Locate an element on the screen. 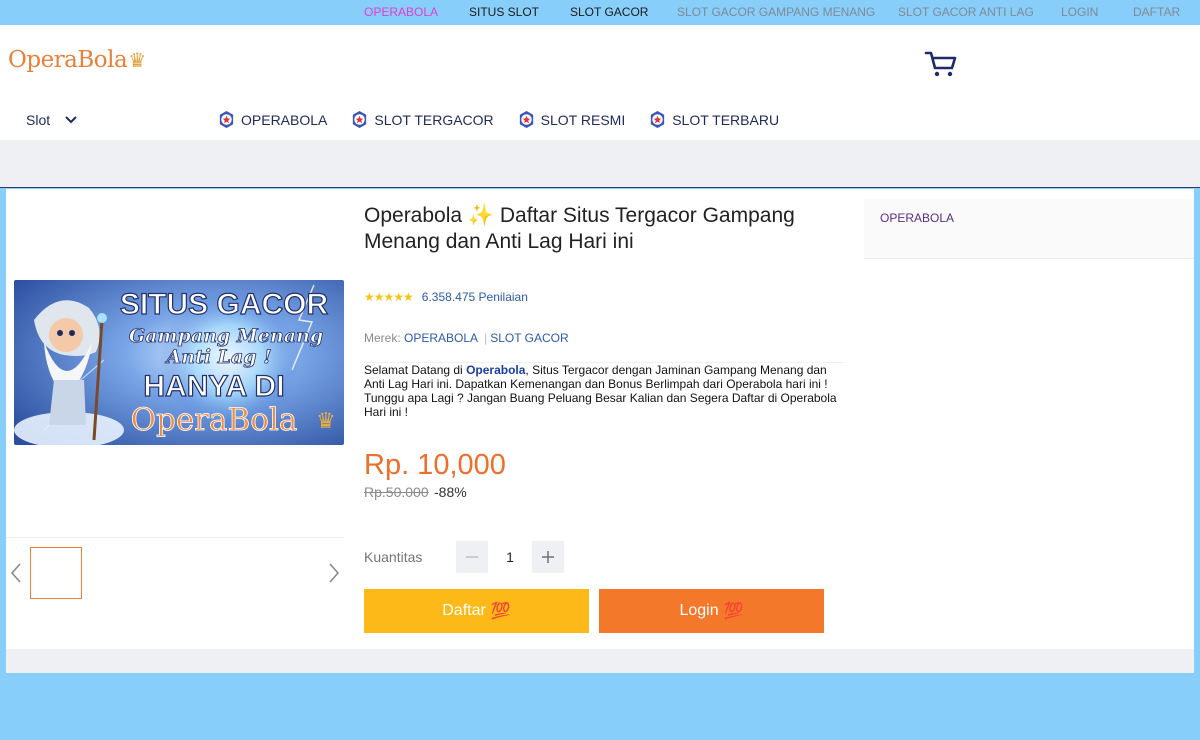 This screenshot has width=1200, height=740. minus-icon is located at coordinates (472, 557).